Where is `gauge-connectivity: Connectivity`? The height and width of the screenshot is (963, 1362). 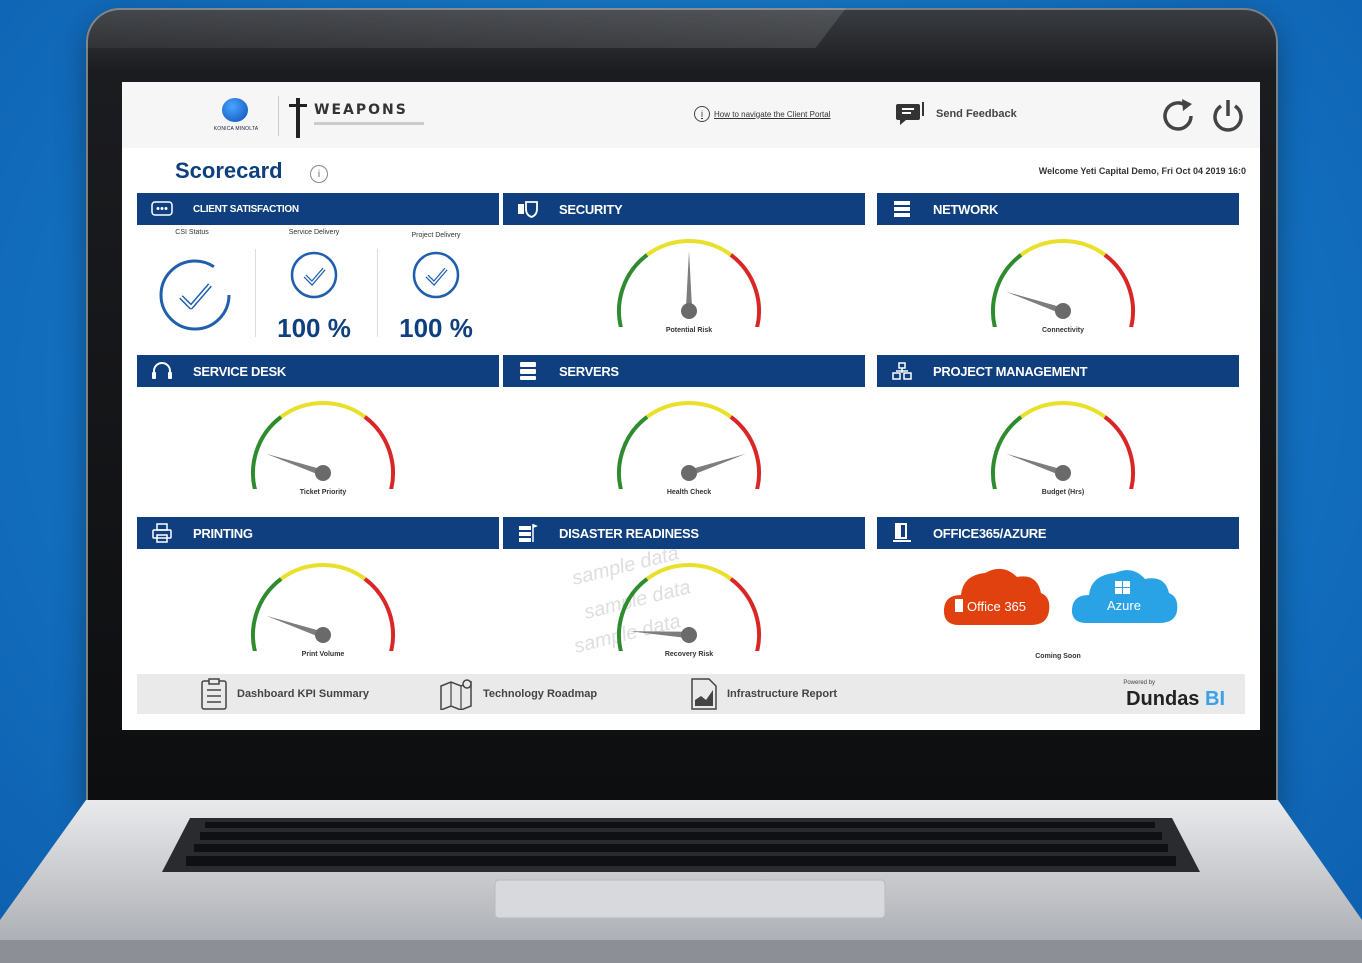 gauge-connectivity: Connectivity is located at coordinates (1063, 286).